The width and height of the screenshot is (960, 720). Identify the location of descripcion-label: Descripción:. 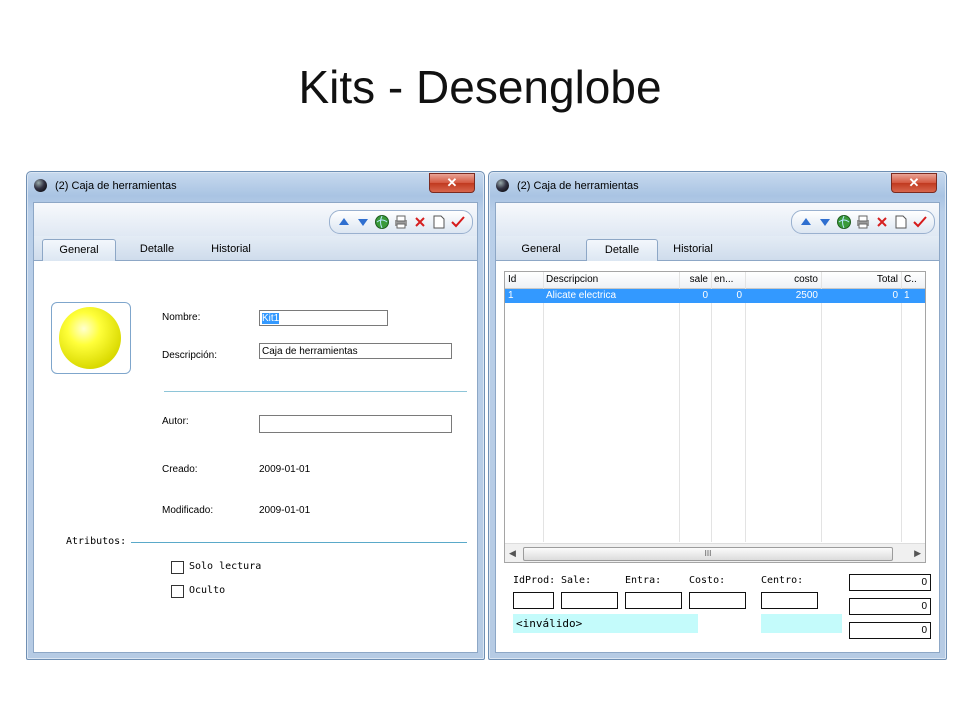
(190, 355).